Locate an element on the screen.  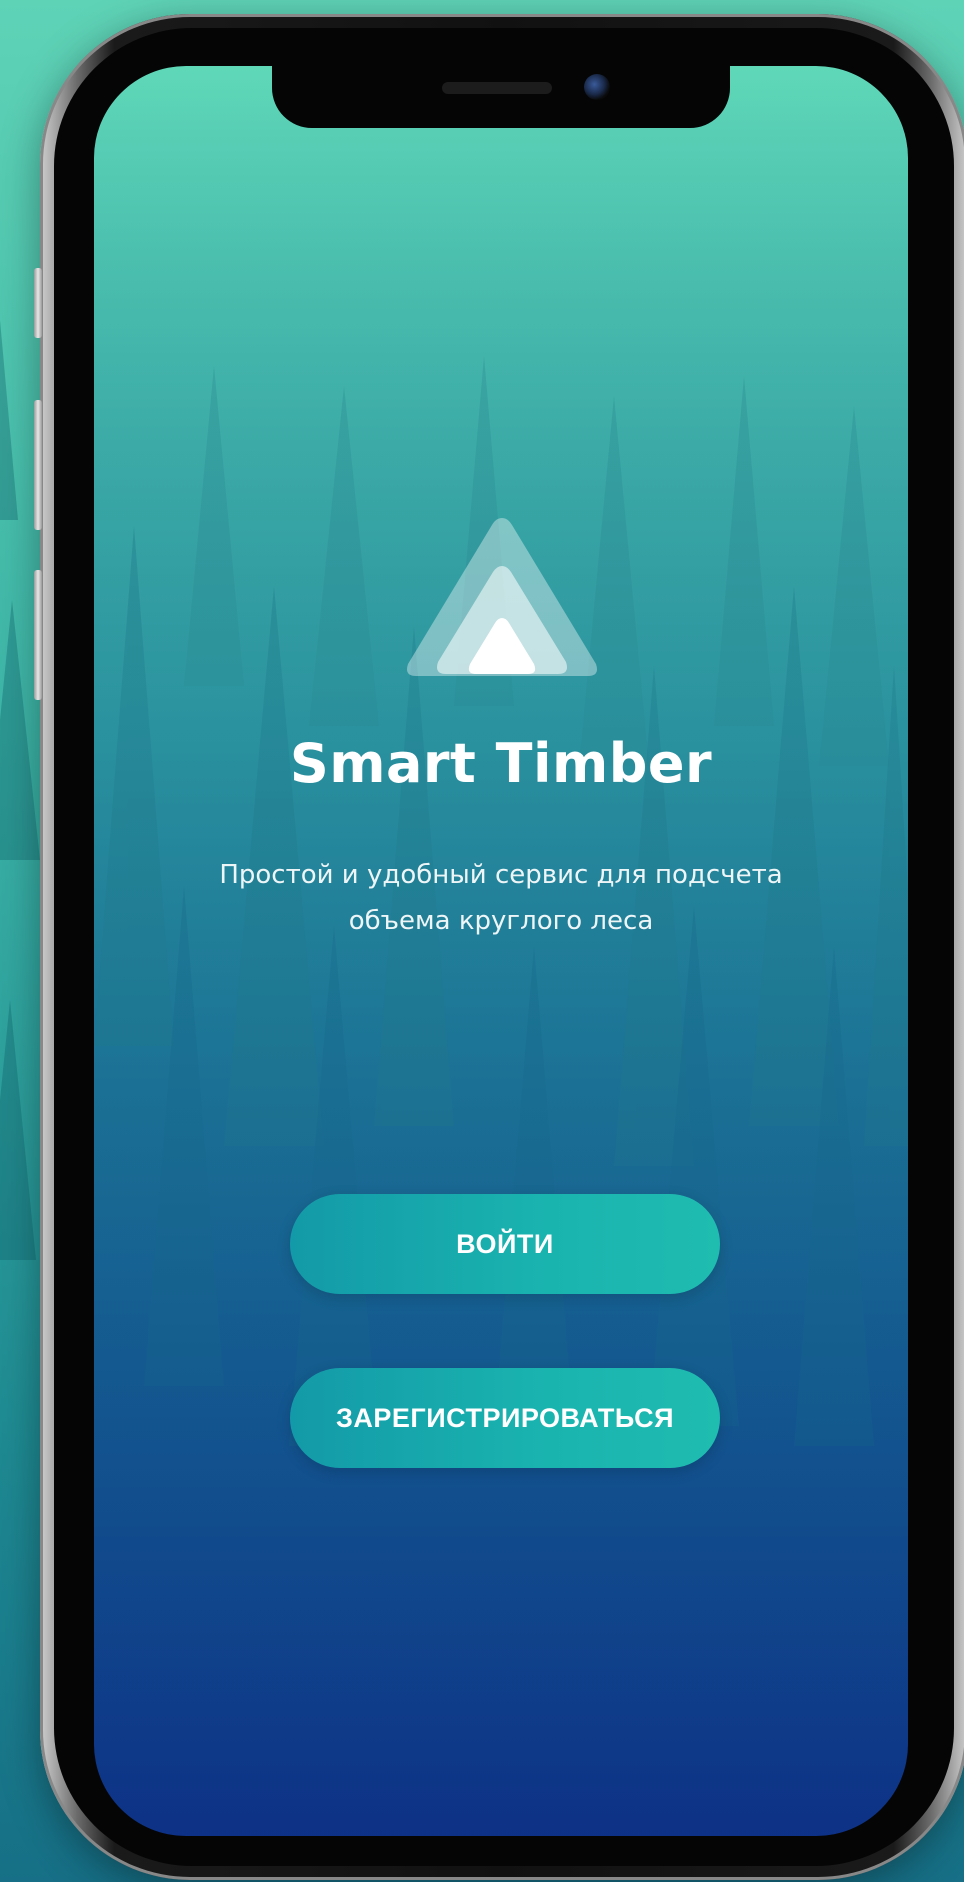
login-button: ВОЙТИ is located at coordinates (505, 1244).